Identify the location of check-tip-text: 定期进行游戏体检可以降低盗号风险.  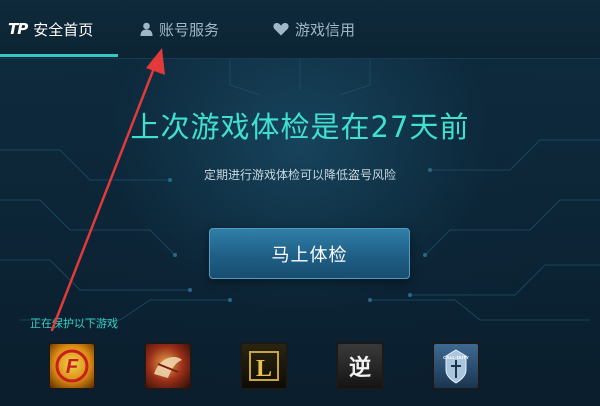
(299, 175).